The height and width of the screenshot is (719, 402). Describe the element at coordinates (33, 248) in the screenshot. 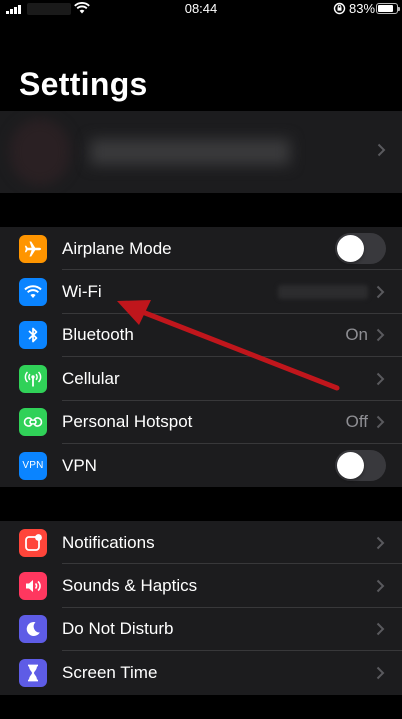

I see `airplane-icon` at that location.